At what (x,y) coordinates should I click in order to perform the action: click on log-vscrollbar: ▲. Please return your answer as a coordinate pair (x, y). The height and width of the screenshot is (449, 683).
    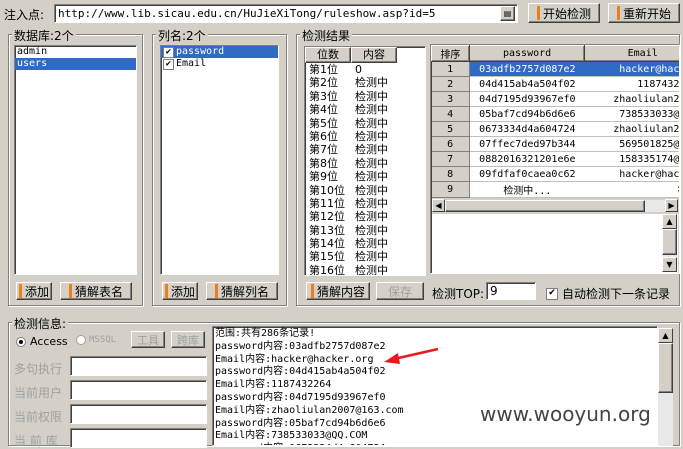
    Looking at the image, I should click on (665, 387).